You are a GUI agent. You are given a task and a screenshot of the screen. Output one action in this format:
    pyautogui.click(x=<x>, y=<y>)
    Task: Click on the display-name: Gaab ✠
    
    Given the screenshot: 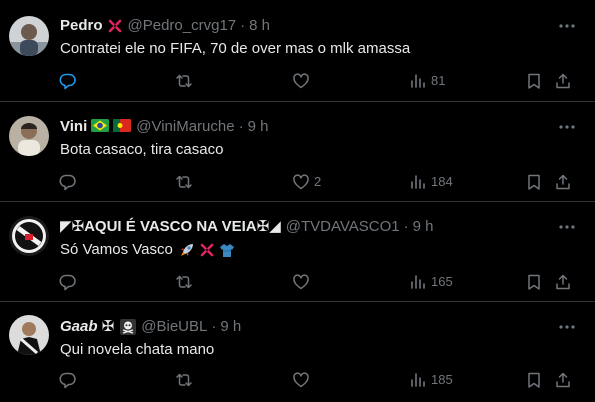 What is the action you would take?
    pyautogui.click(x=87, y=327)
    